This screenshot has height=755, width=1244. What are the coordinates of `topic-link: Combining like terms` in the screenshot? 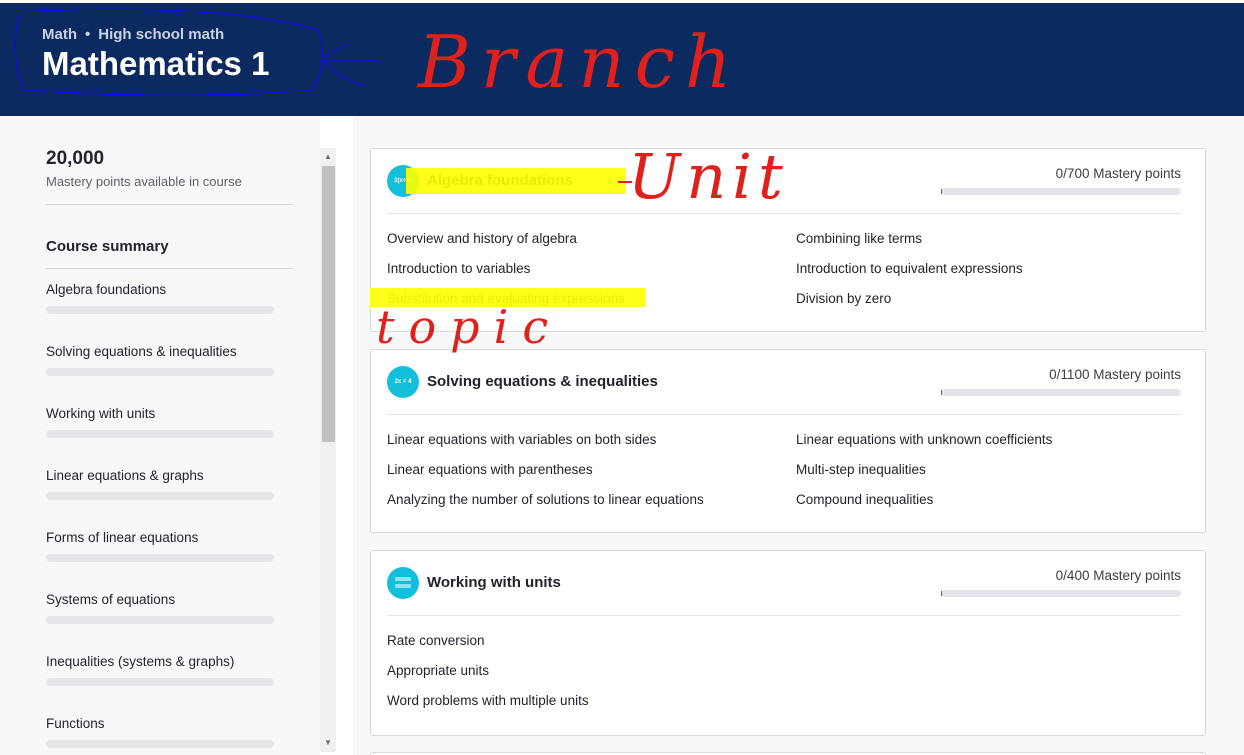 It's located at (859, 238).